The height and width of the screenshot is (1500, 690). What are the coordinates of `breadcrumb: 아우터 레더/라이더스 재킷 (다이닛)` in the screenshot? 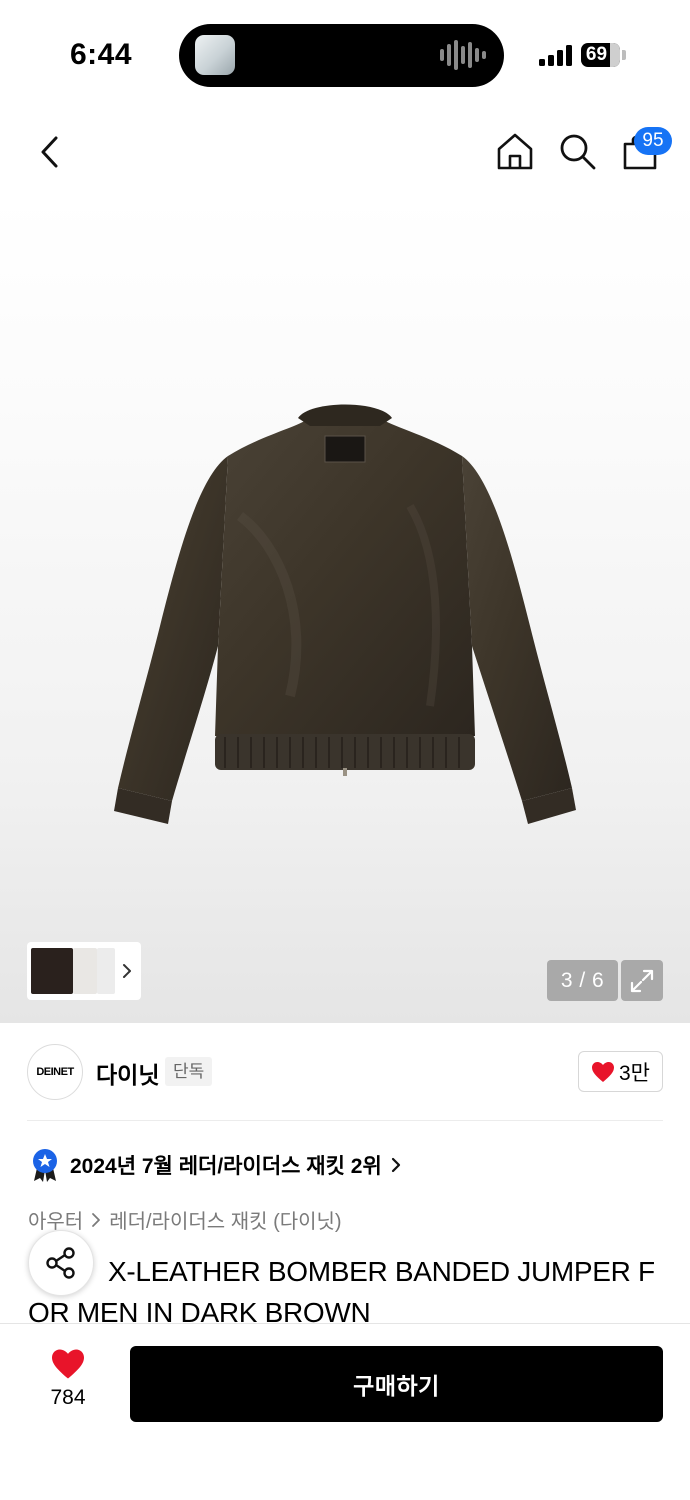 It's located at (185, 1219).